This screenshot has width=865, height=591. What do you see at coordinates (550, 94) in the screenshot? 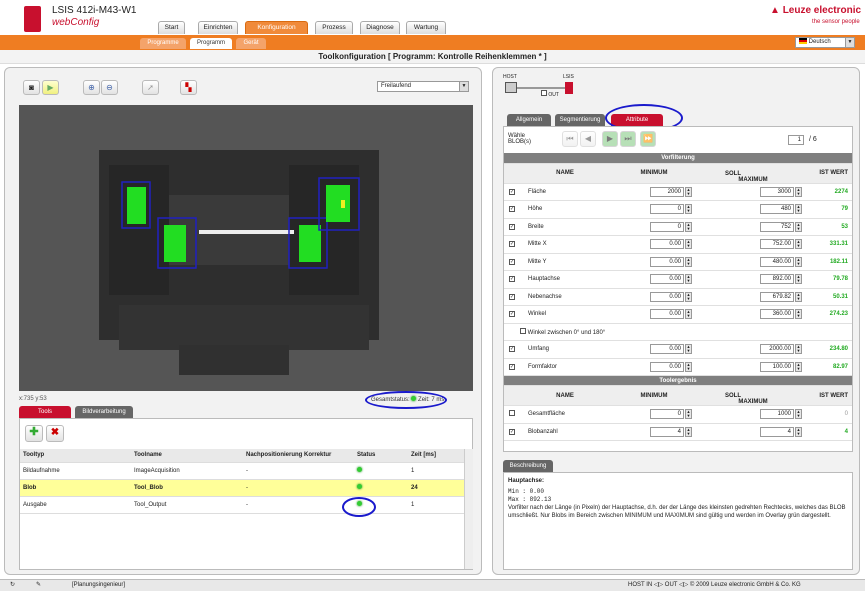
I see `out-checkbox: OUT` at bounding box center [550, 94].